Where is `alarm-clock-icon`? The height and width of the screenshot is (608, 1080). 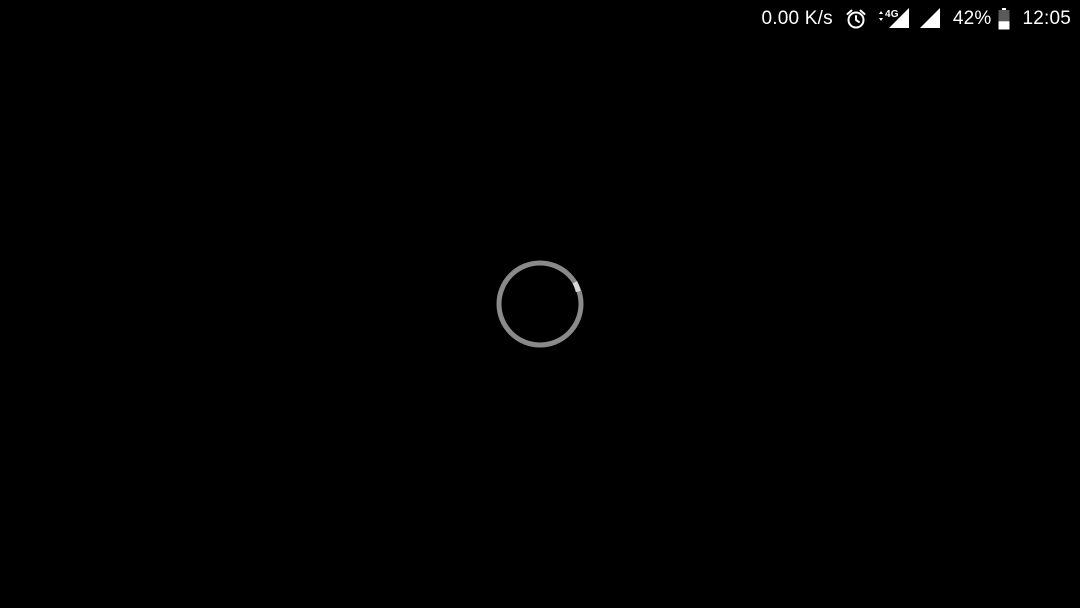 alarm-clock-icon is located at coordinates (856, 19).